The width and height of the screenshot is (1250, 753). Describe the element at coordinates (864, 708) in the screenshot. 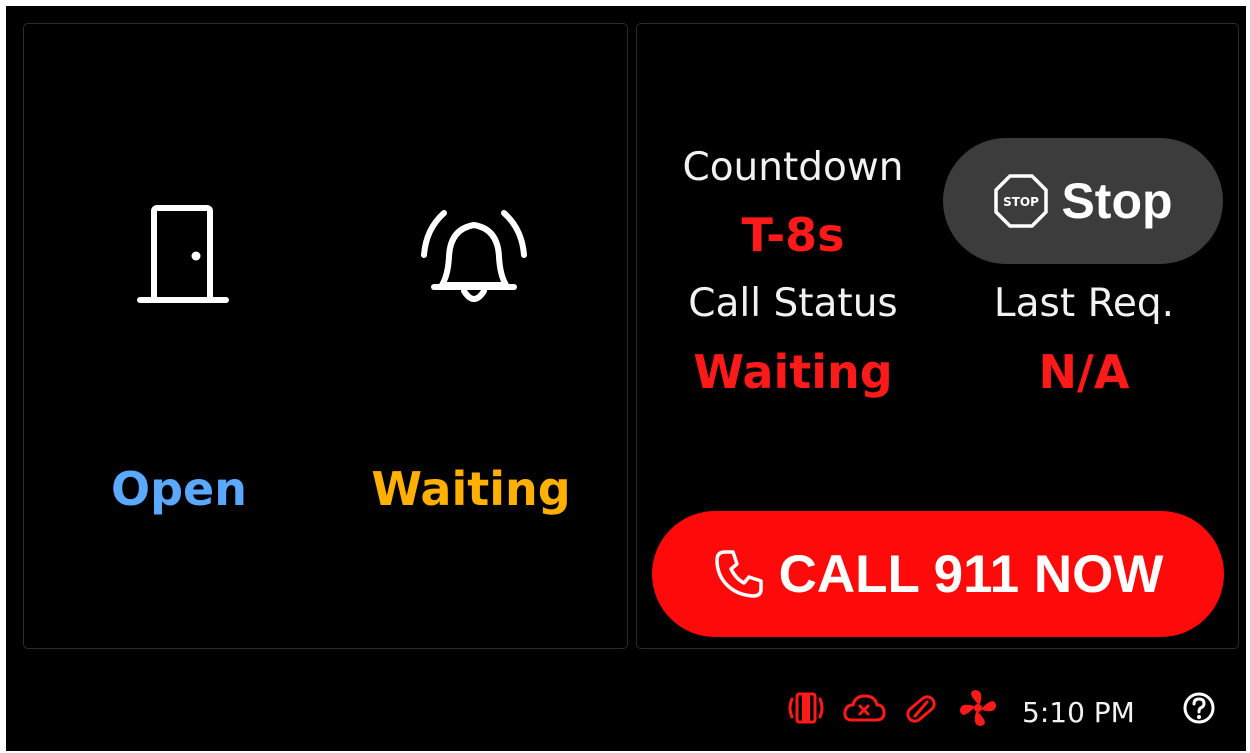

I see `cloud-error-icon` at that location.